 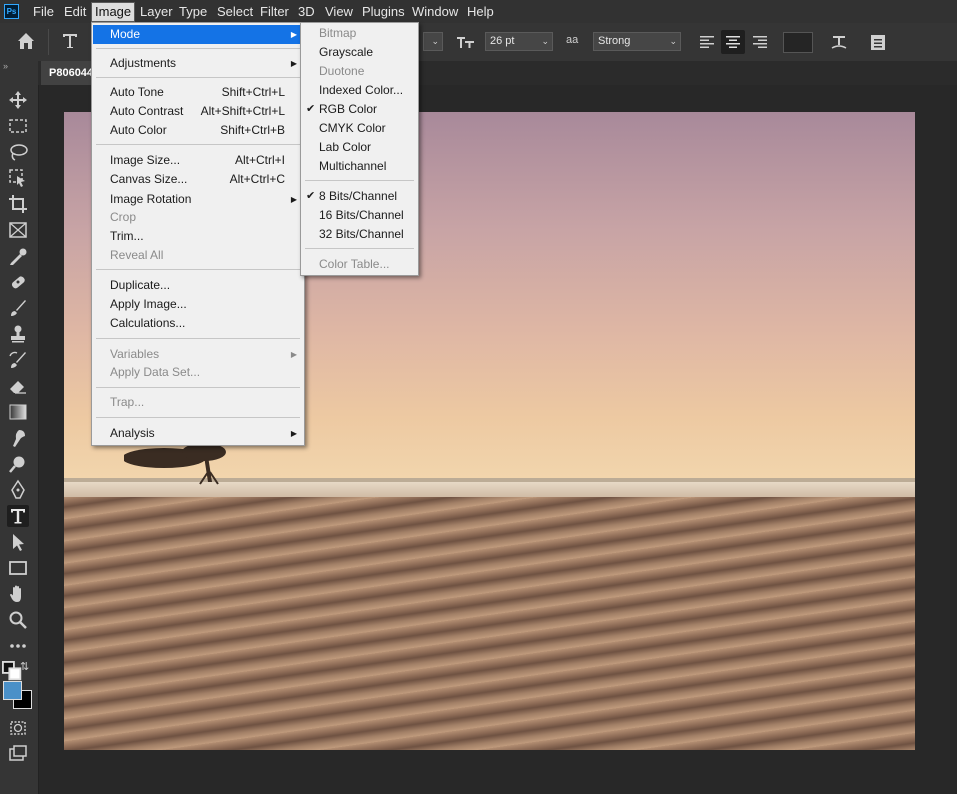 I want to click on menu-image: Image, so click(x=113, y=12).